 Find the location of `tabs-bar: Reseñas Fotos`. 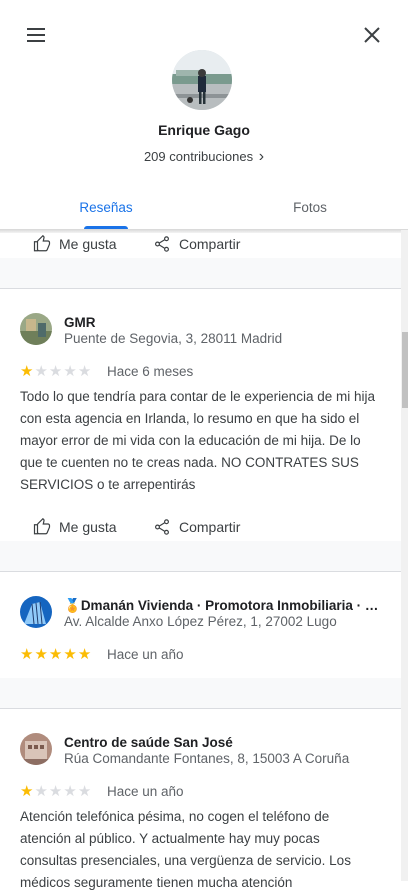

tabs-bar: Reseñas Fotos is located at coordinates (204, 210).